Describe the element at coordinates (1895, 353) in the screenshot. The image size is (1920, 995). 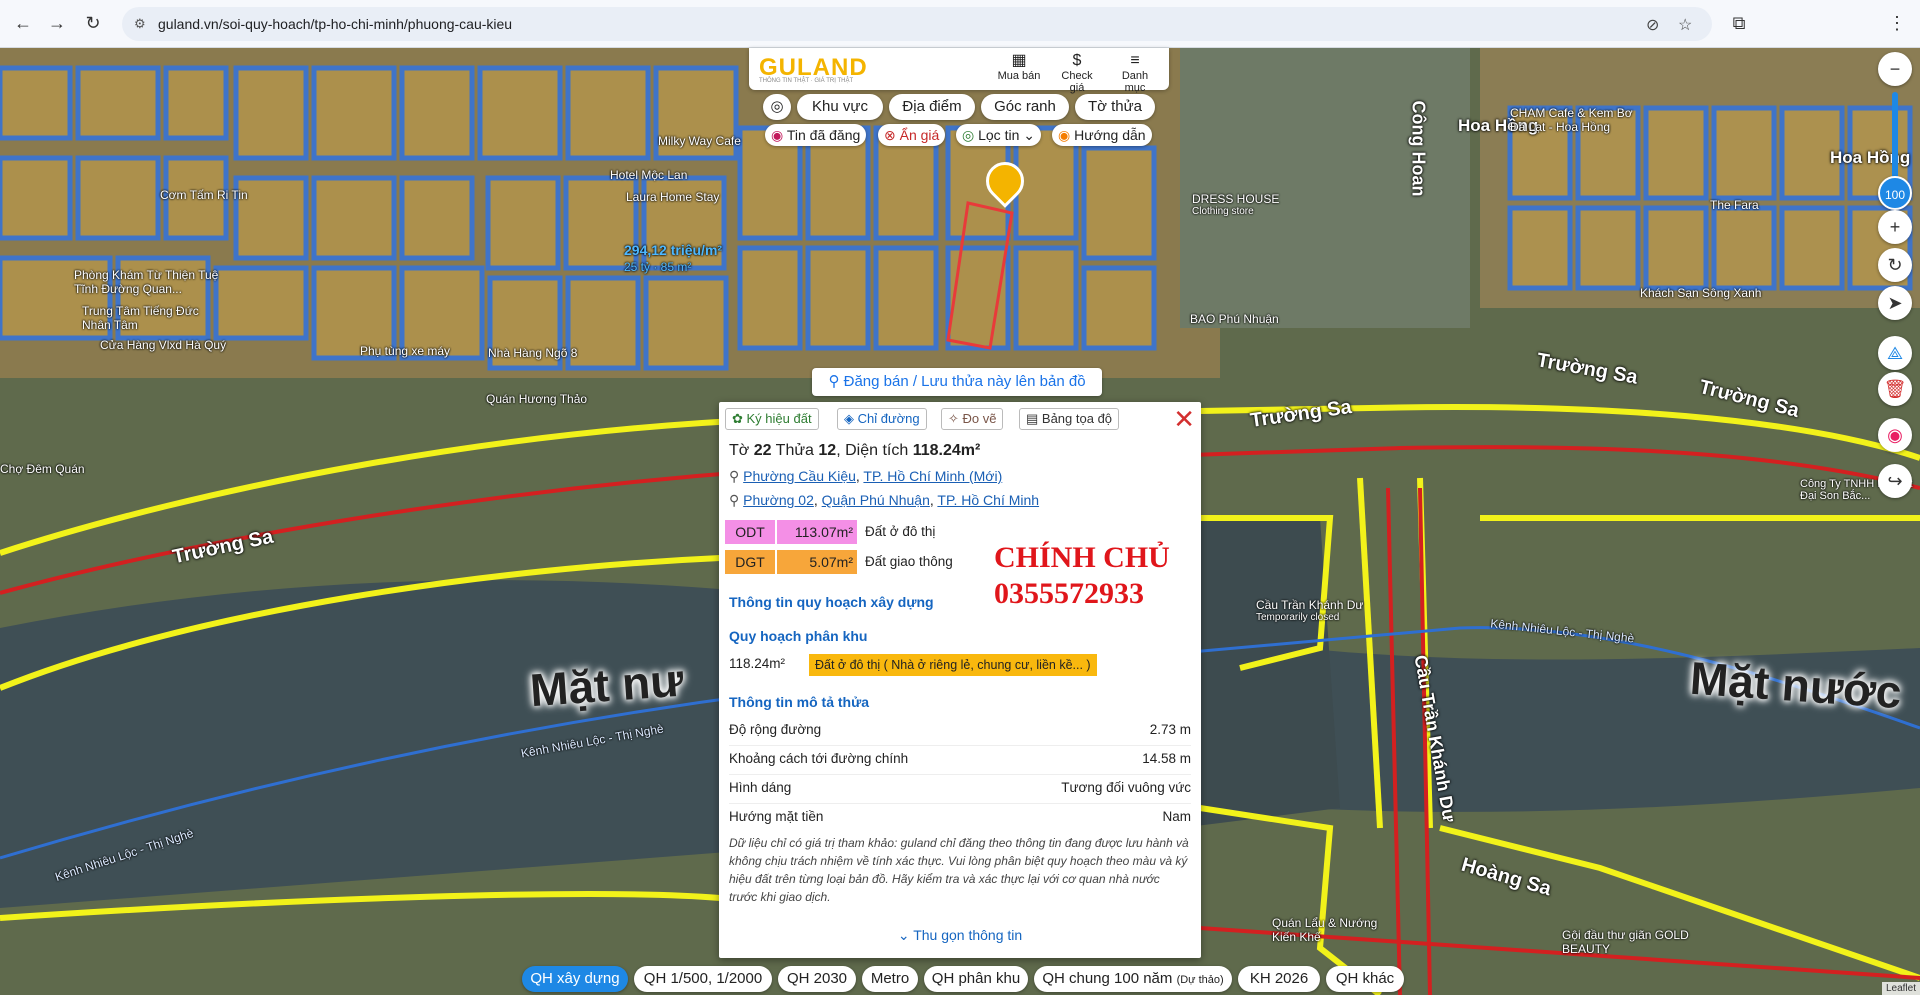
I see `draw-polygon-icon: ⟁` at that location.